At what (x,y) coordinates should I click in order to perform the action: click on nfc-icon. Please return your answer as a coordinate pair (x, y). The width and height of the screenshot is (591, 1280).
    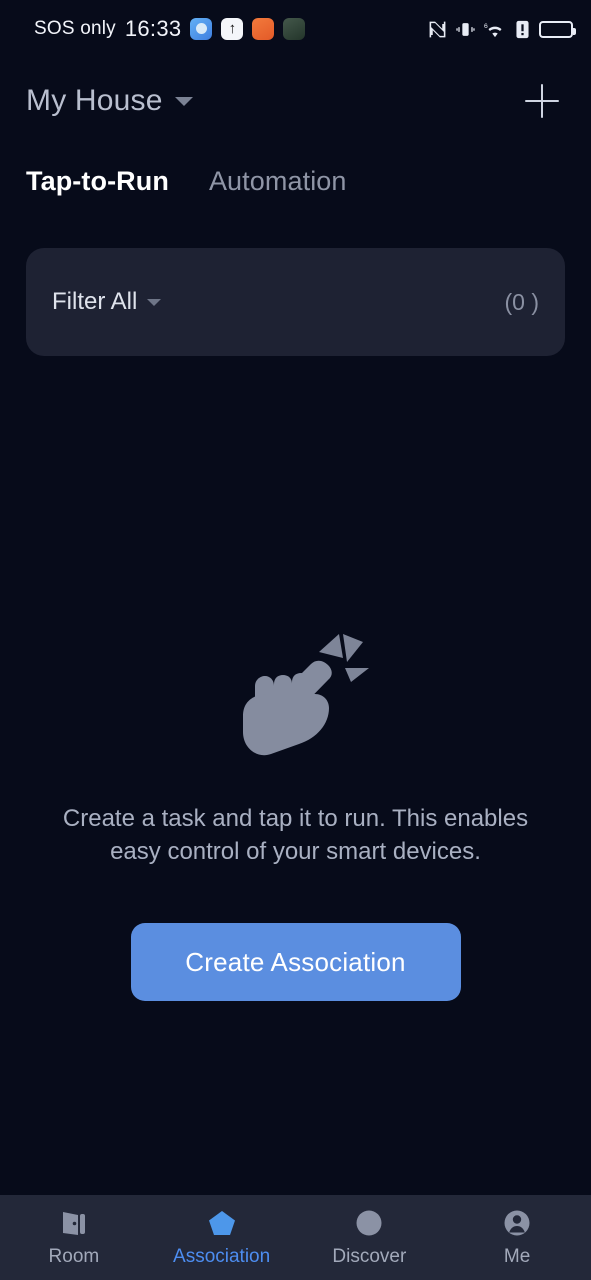
    Looking at the image, I should click on (437, 29).